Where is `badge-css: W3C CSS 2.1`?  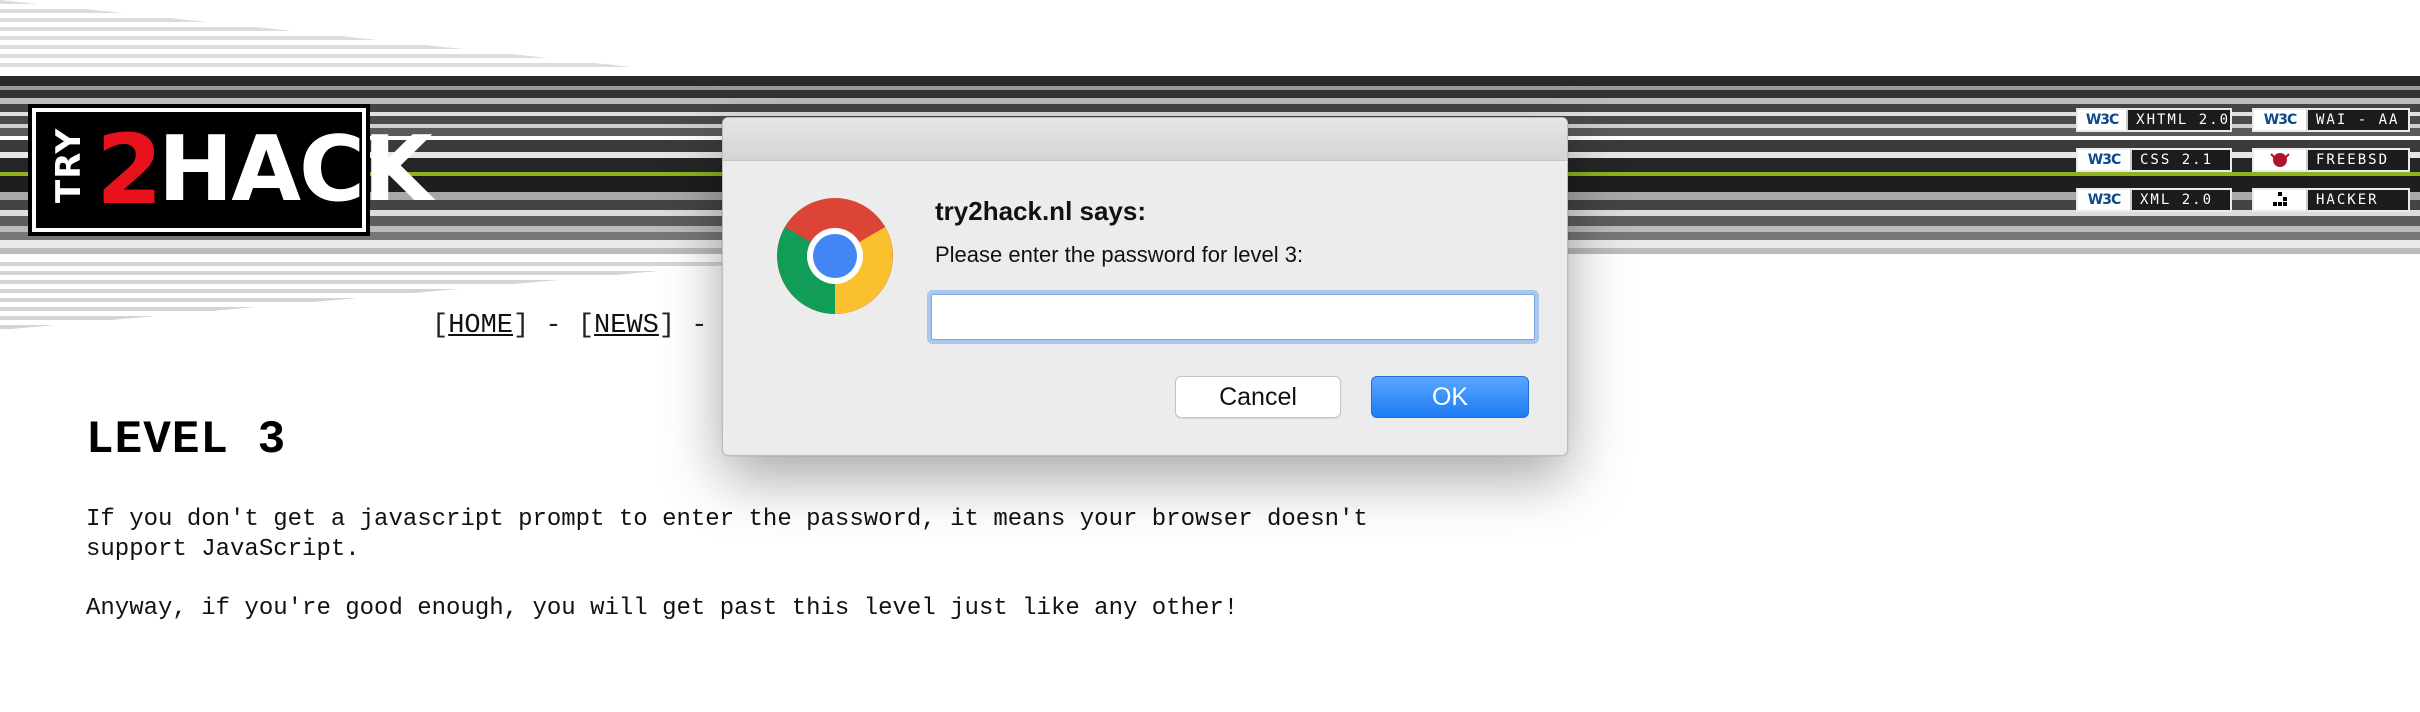
badge-css: W3C CSS 2.1 is located at coordinates (2154, 160).